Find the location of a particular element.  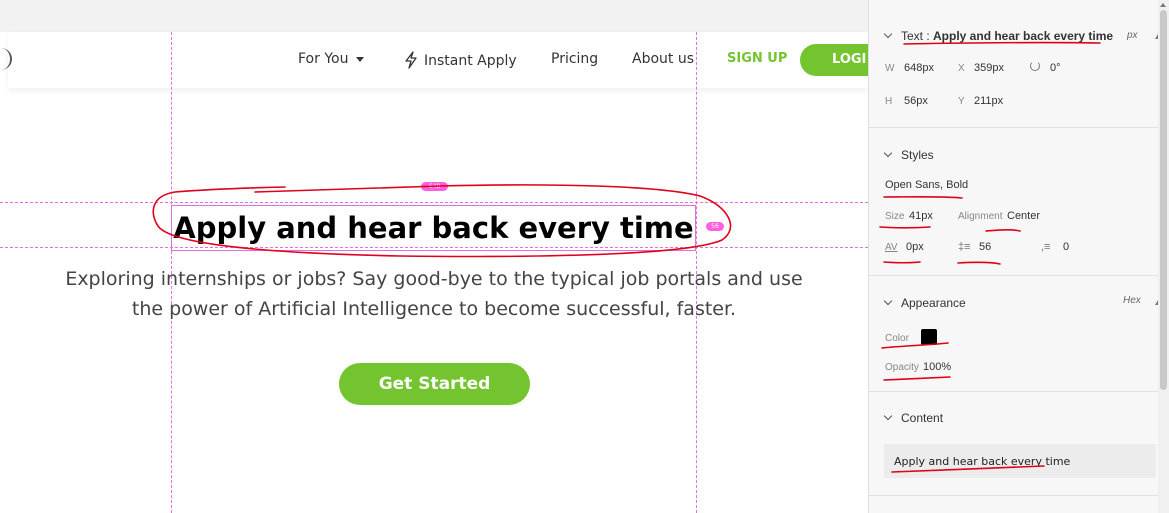

styles-header: Styles is located at coordinates (908, 155).